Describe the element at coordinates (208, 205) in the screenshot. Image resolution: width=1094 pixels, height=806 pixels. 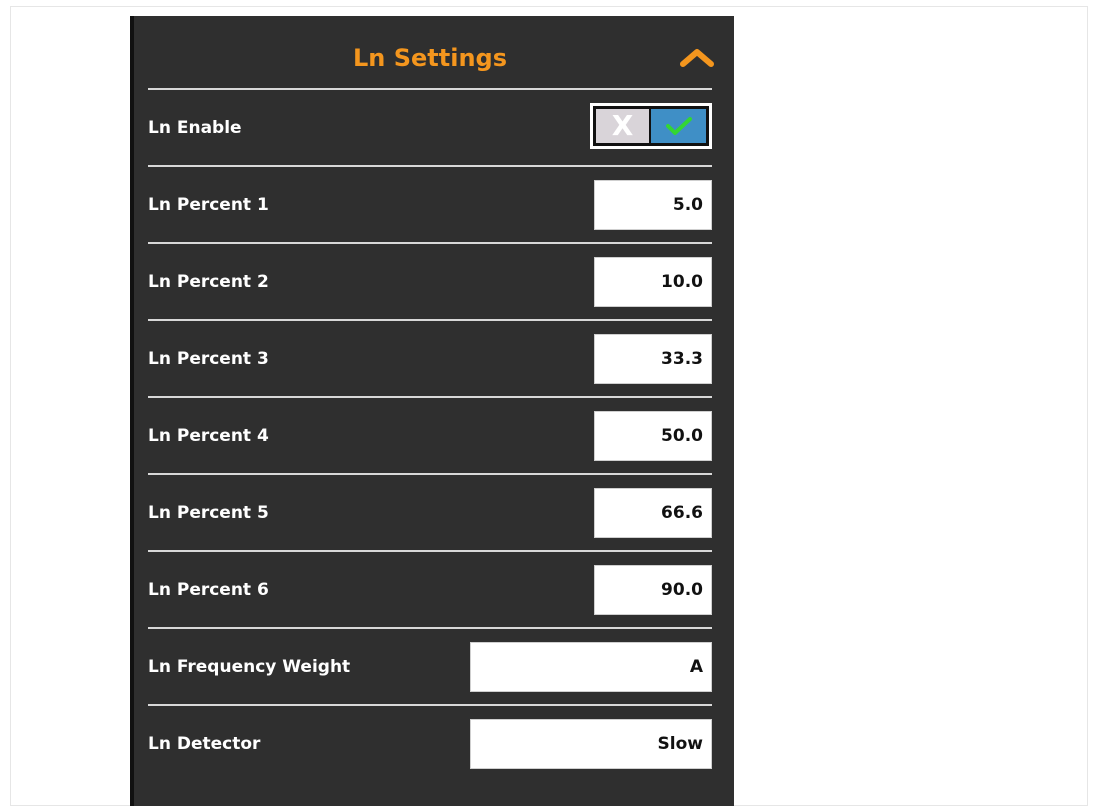
I see `ln-percent-1-label: Ln Percent 1` at that location.